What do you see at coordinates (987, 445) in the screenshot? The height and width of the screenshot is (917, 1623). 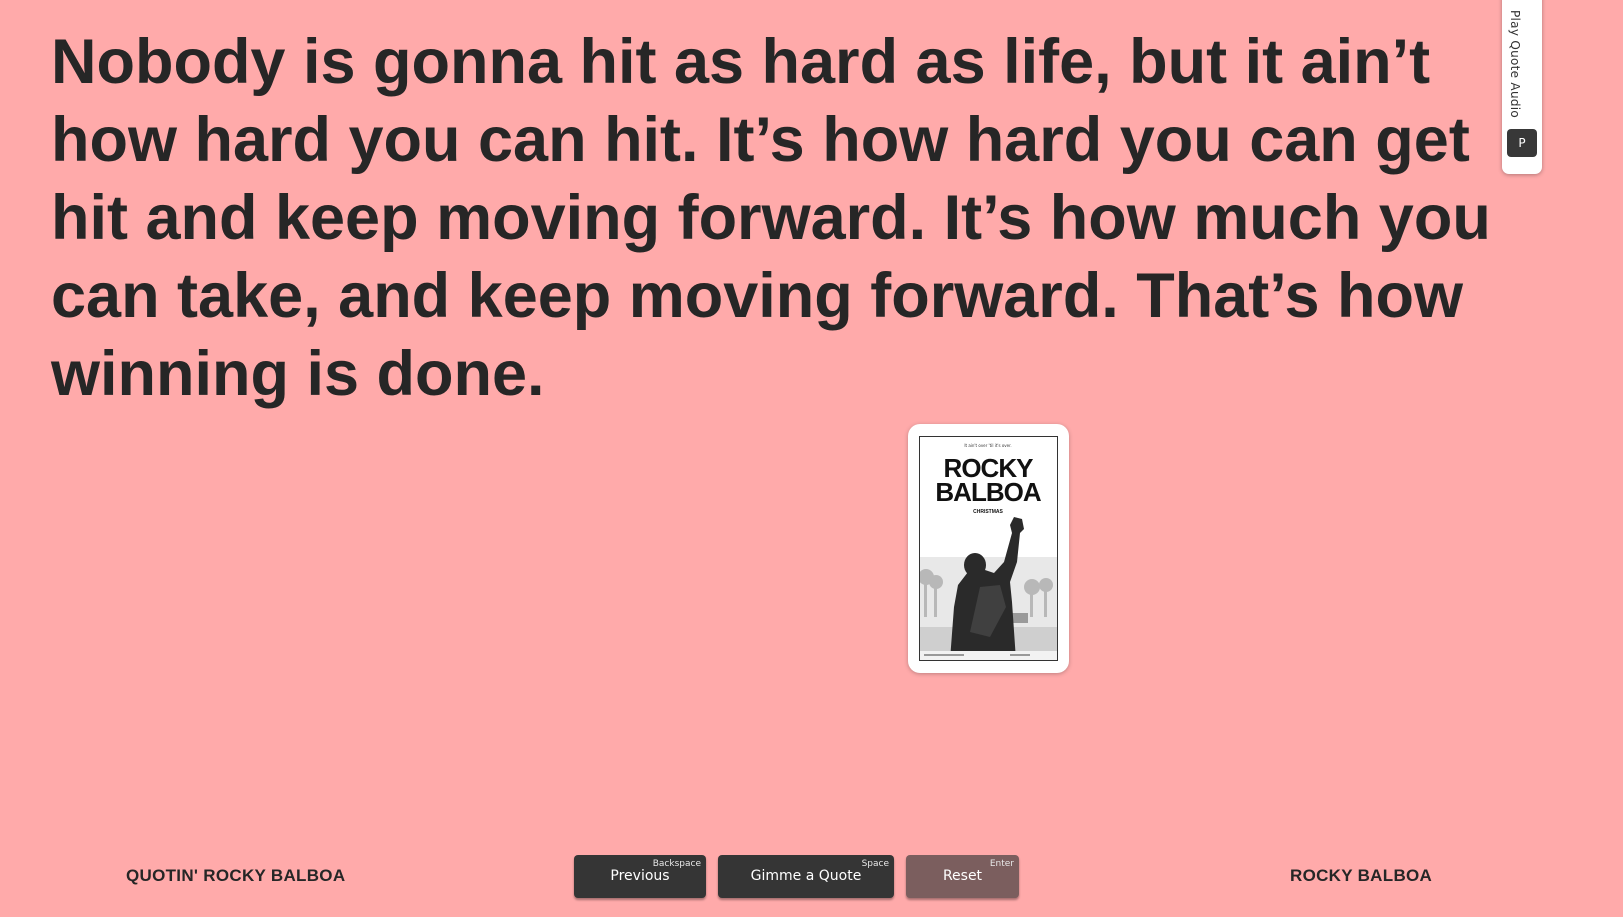 I see `poster-tagline: It ain't over 'til it's over.` at bounding box center [987, 445].